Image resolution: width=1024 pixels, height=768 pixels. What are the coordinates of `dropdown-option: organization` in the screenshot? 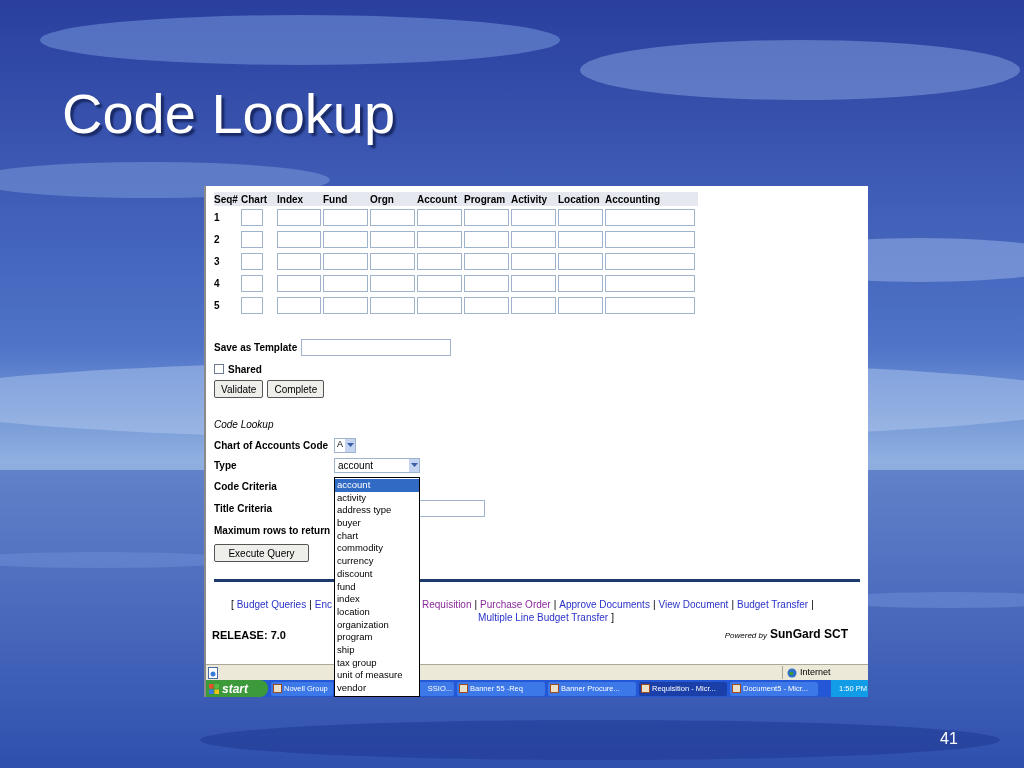 It's located at (377, 625).